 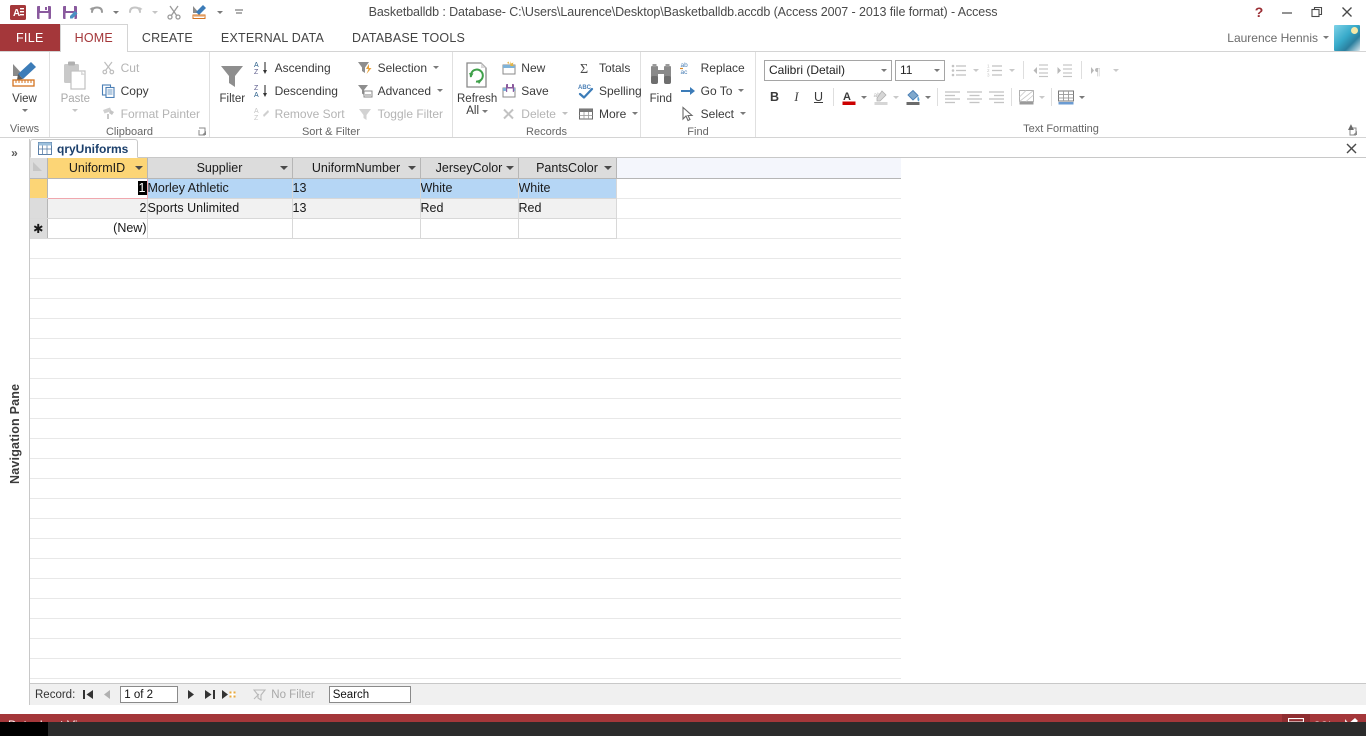 What do you see at coordinates (232, 81) in the screenshot?
I see `filter-button: Filter` at bounding box center [232, 81].